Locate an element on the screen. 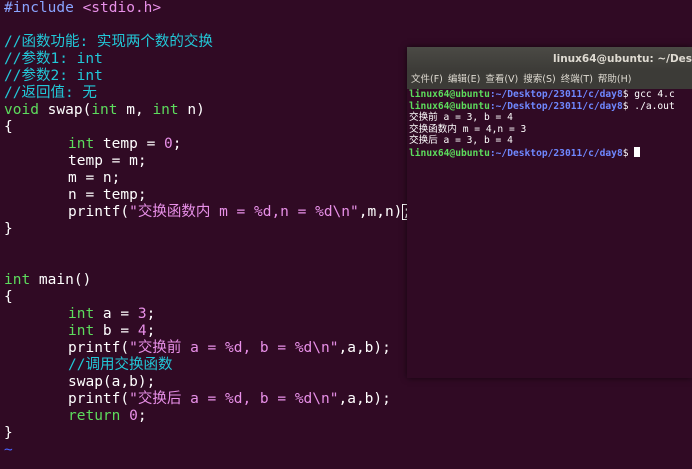 The image size is (692, 469). code-line: printf("交换函数内 m = %d,n = %d\n",m,n); is located at coordinates (208, 212).